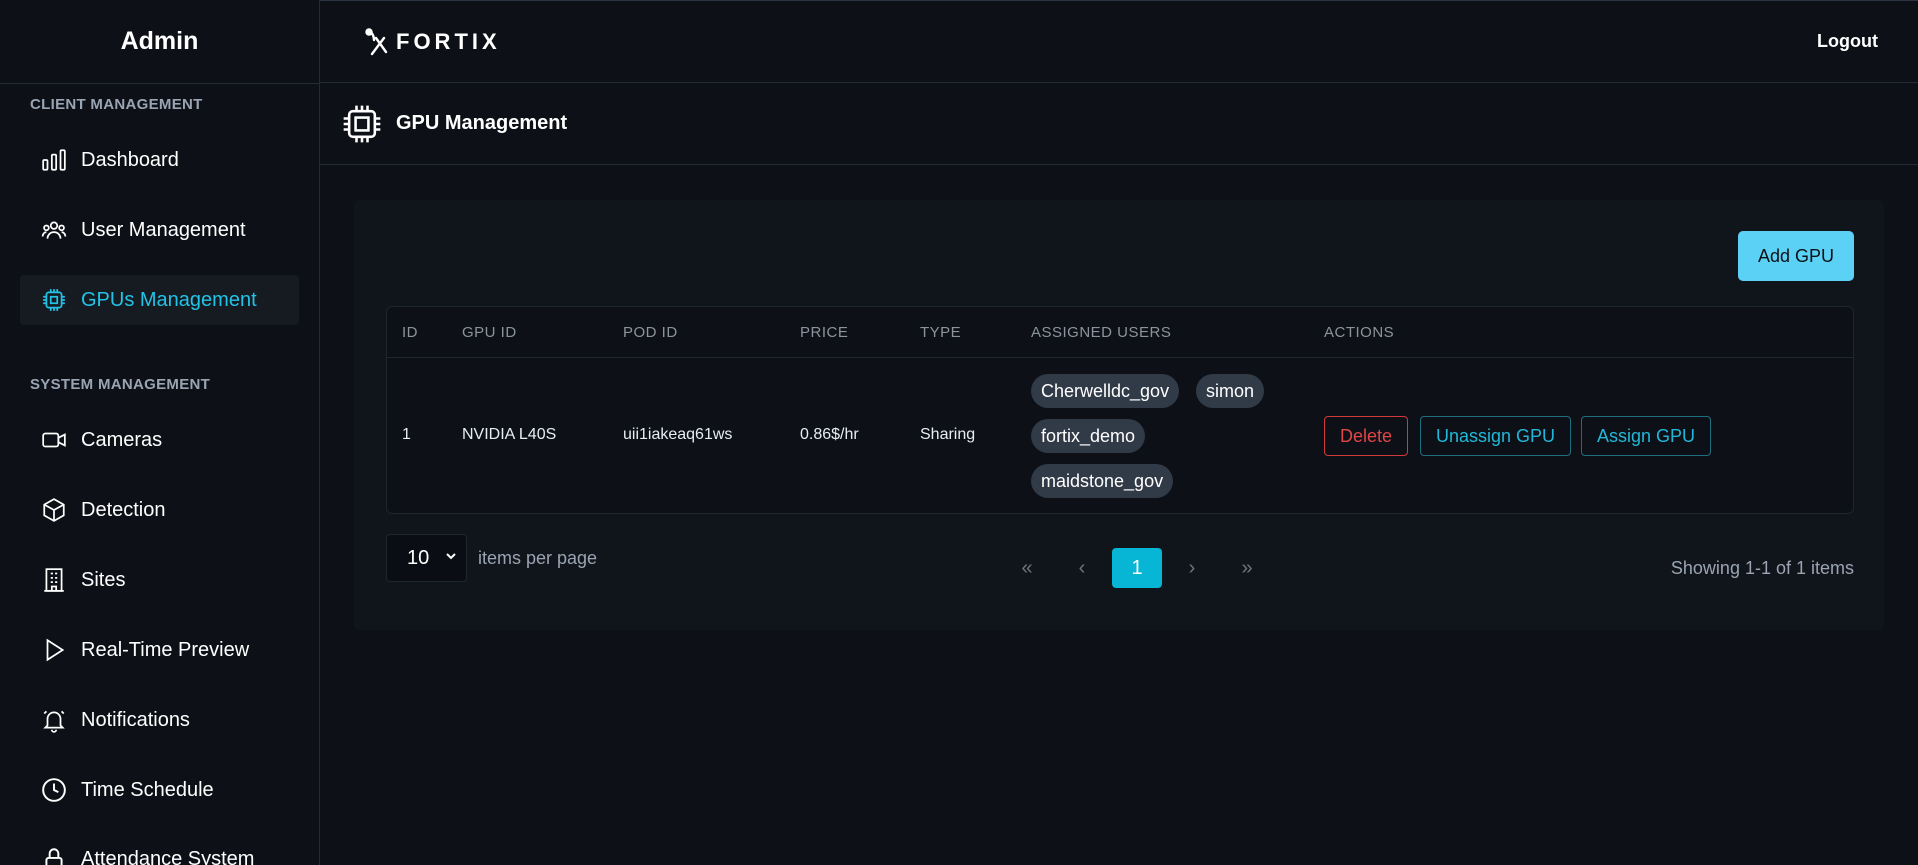  I want to click on sidebar-item-label: Detection, so click(123, 509).